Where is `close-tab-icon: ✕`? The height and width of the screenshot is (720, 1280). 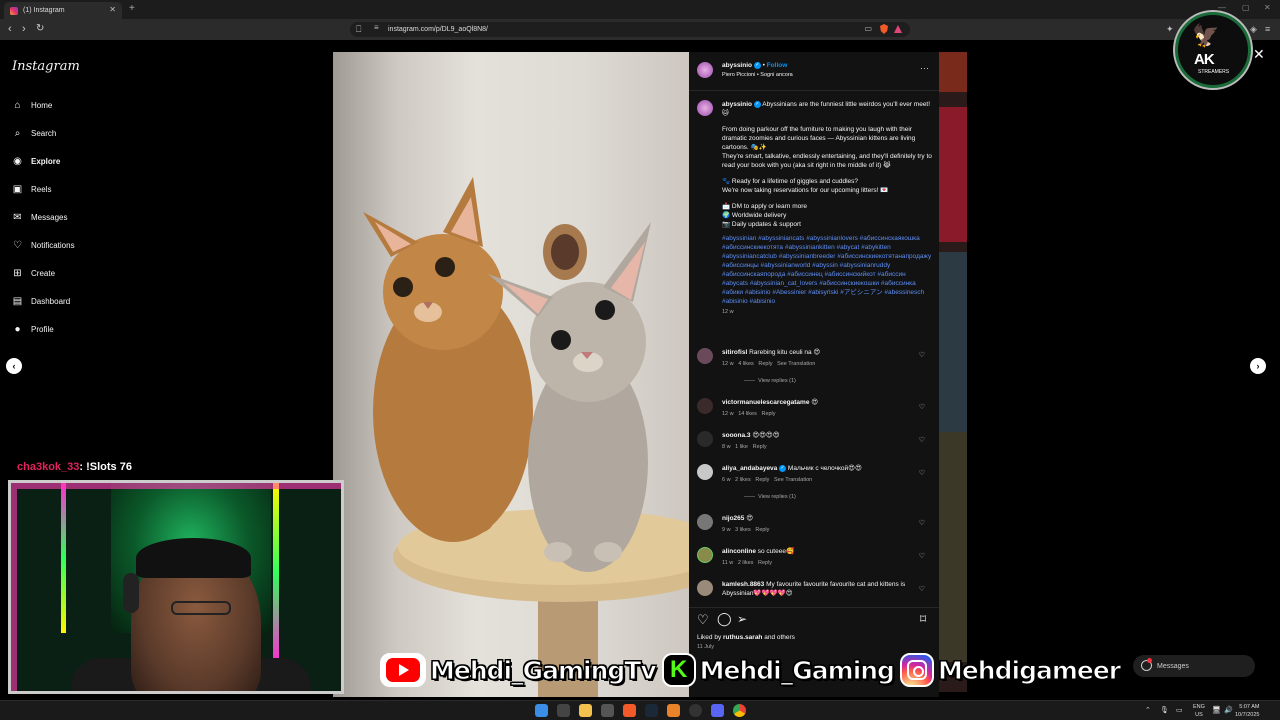
close-tab-icon: ✕ is located at coordinates (112, 9).